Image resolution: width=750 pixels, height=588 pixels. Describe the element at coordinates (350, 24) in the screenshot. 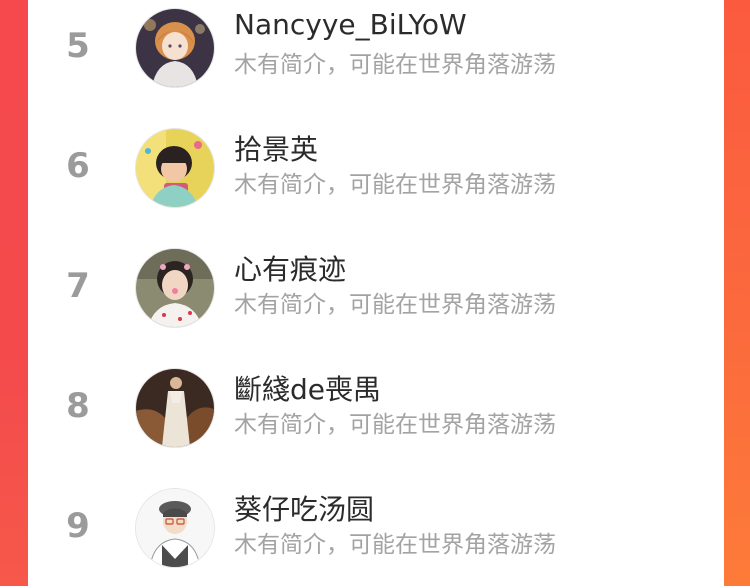

I see `username: Nancyye_BiLYoW` at that location.